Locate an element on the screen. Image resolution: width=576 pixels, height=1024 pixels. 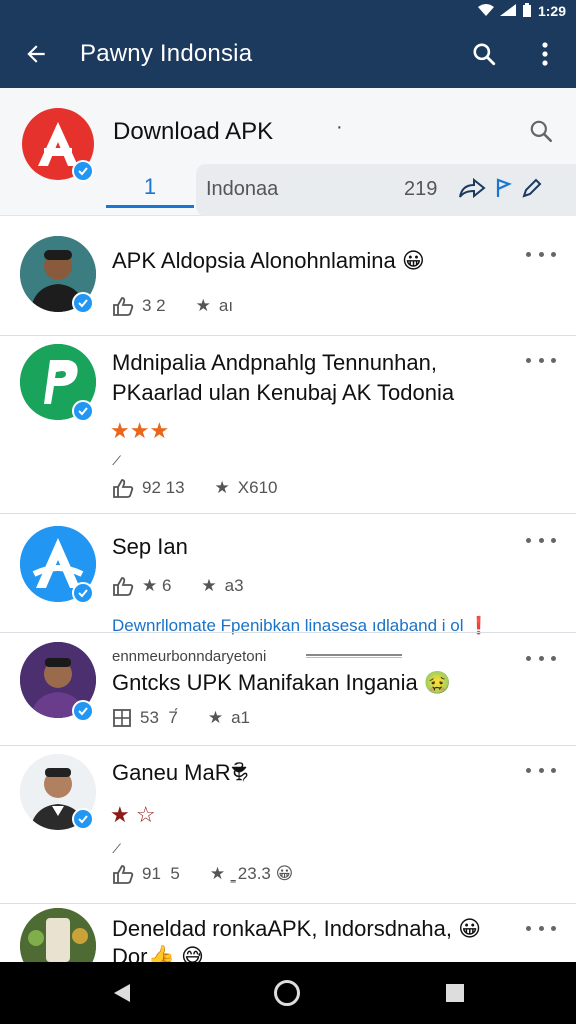
list-item: APK Aldopsia Alonohnlamina 😀 3 2 ★ aı is located at coordinates (288, 276).